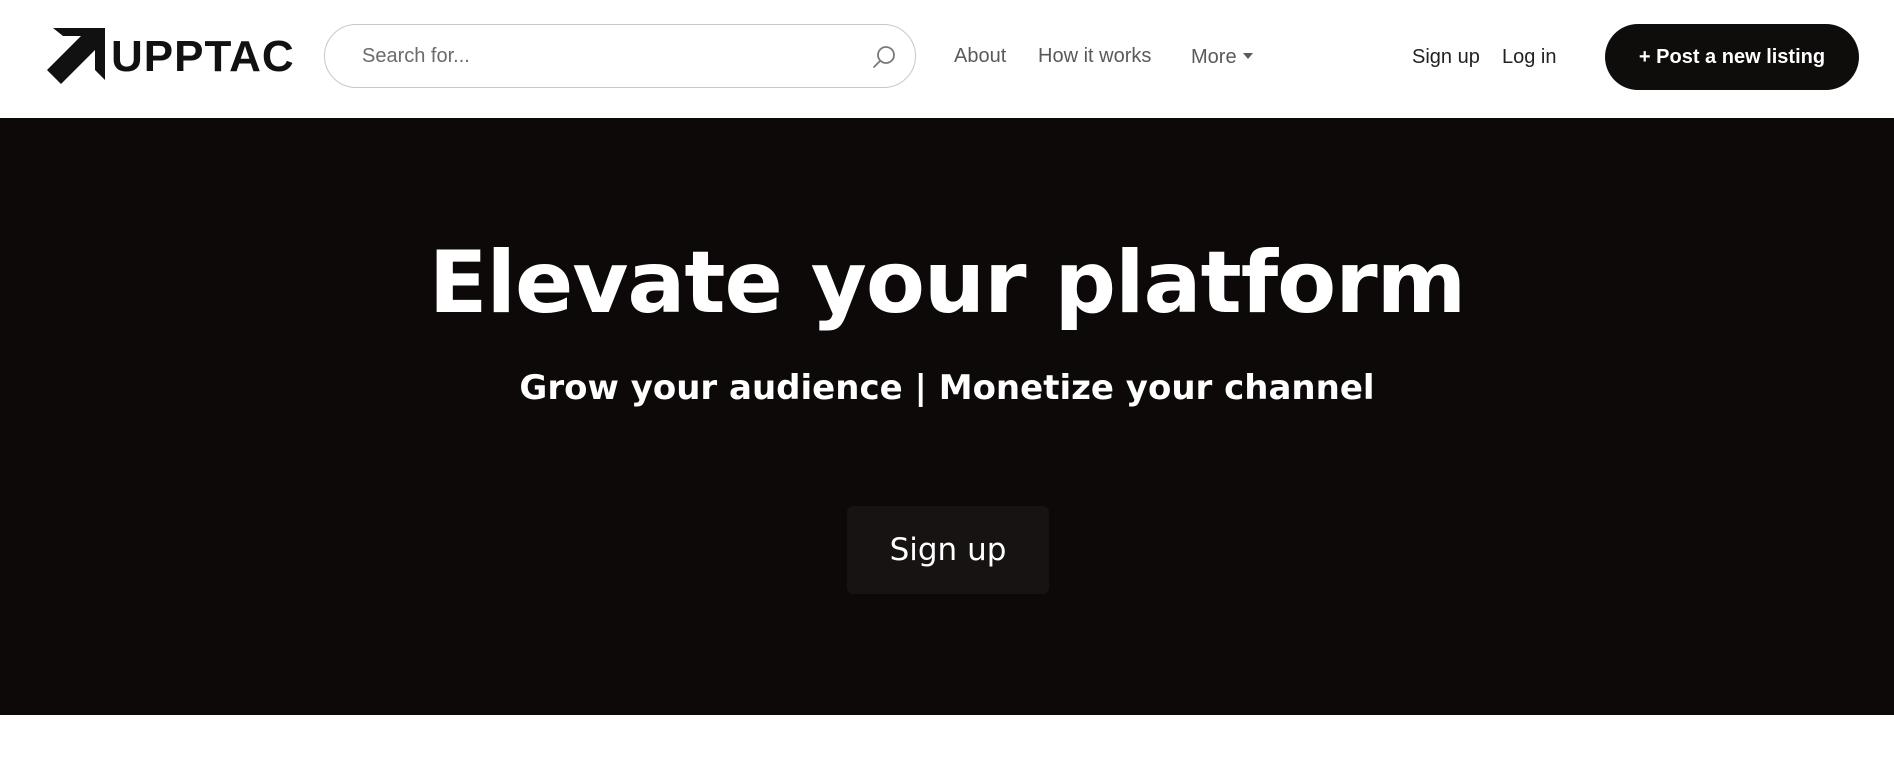 This screenshot has height=759, width=1894. Describe the element at coordinates (1732, 57) in the screenshot. I see `post-new-listing-button: + Post a new listing` at that location.